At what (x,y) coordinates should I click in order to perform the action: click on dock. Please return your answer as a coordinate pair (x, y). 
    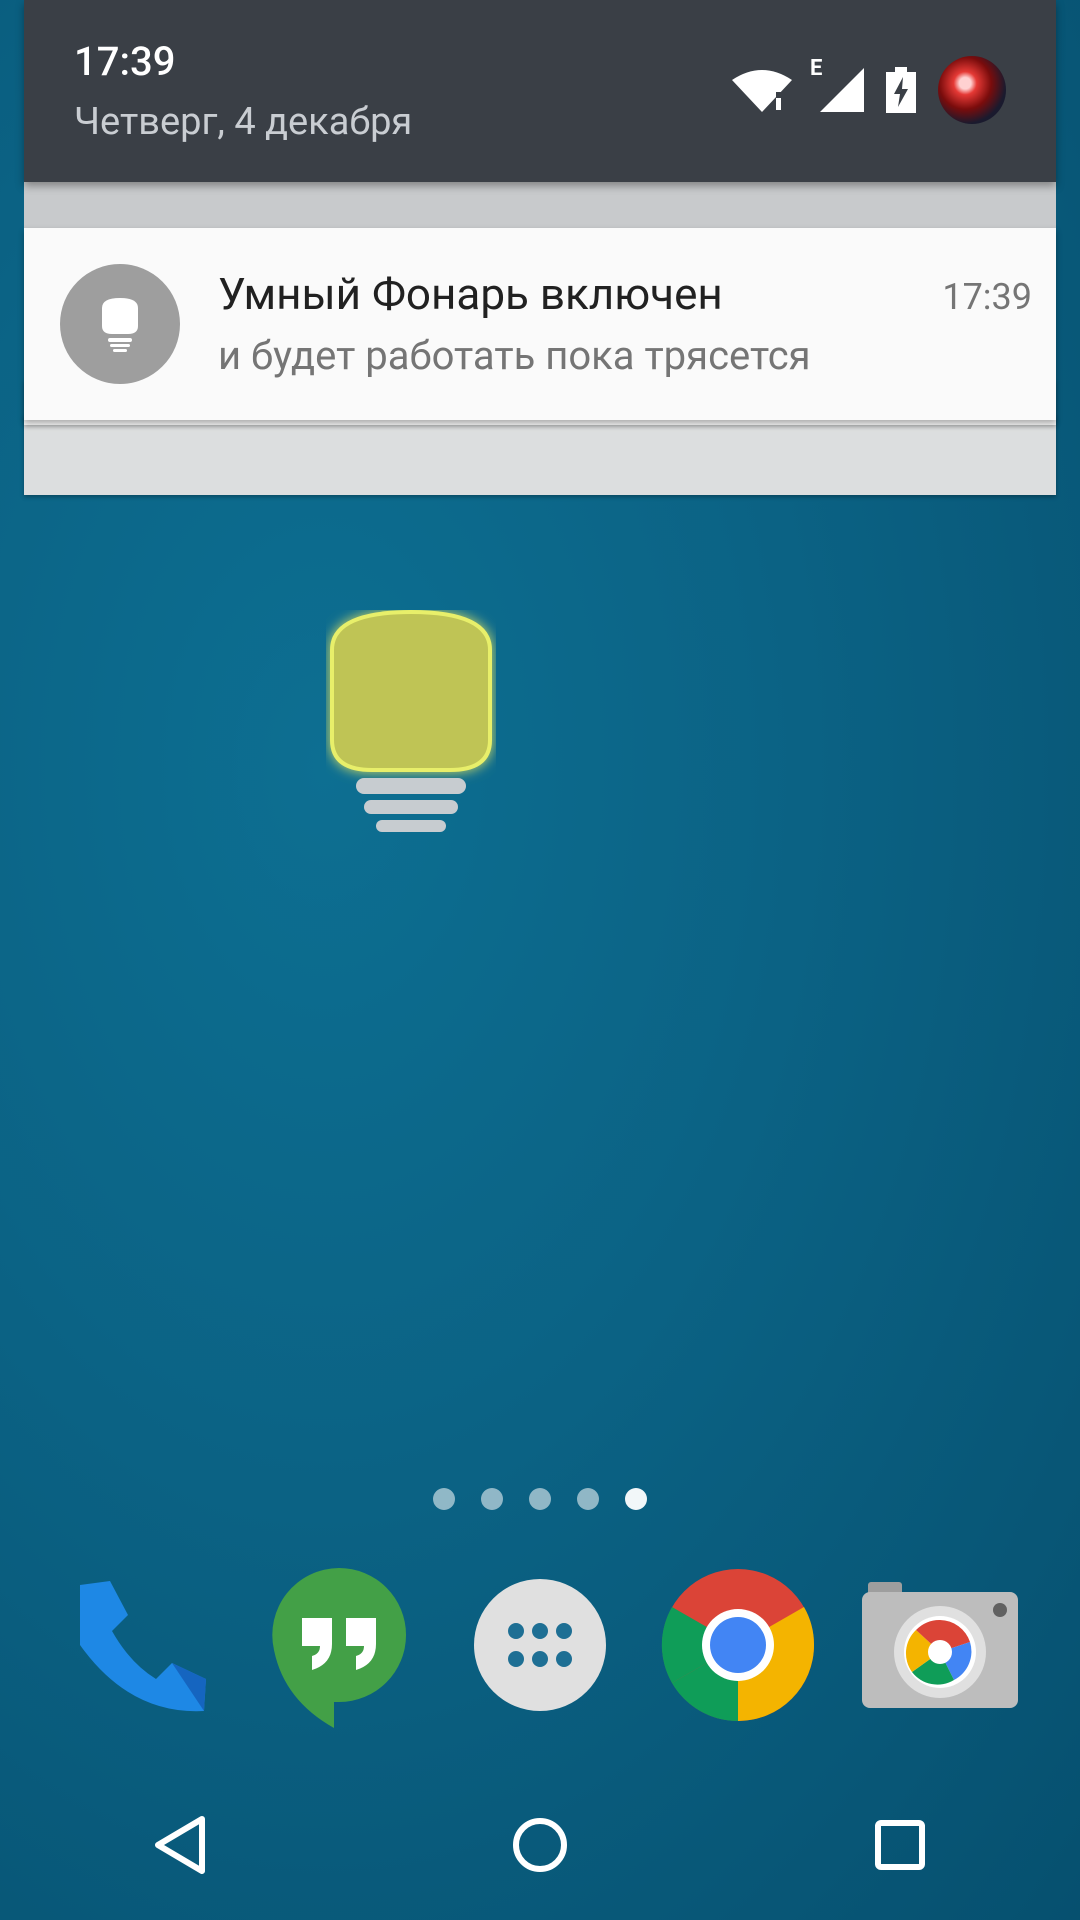
    Looking at the image, I should click on (540, 1645).